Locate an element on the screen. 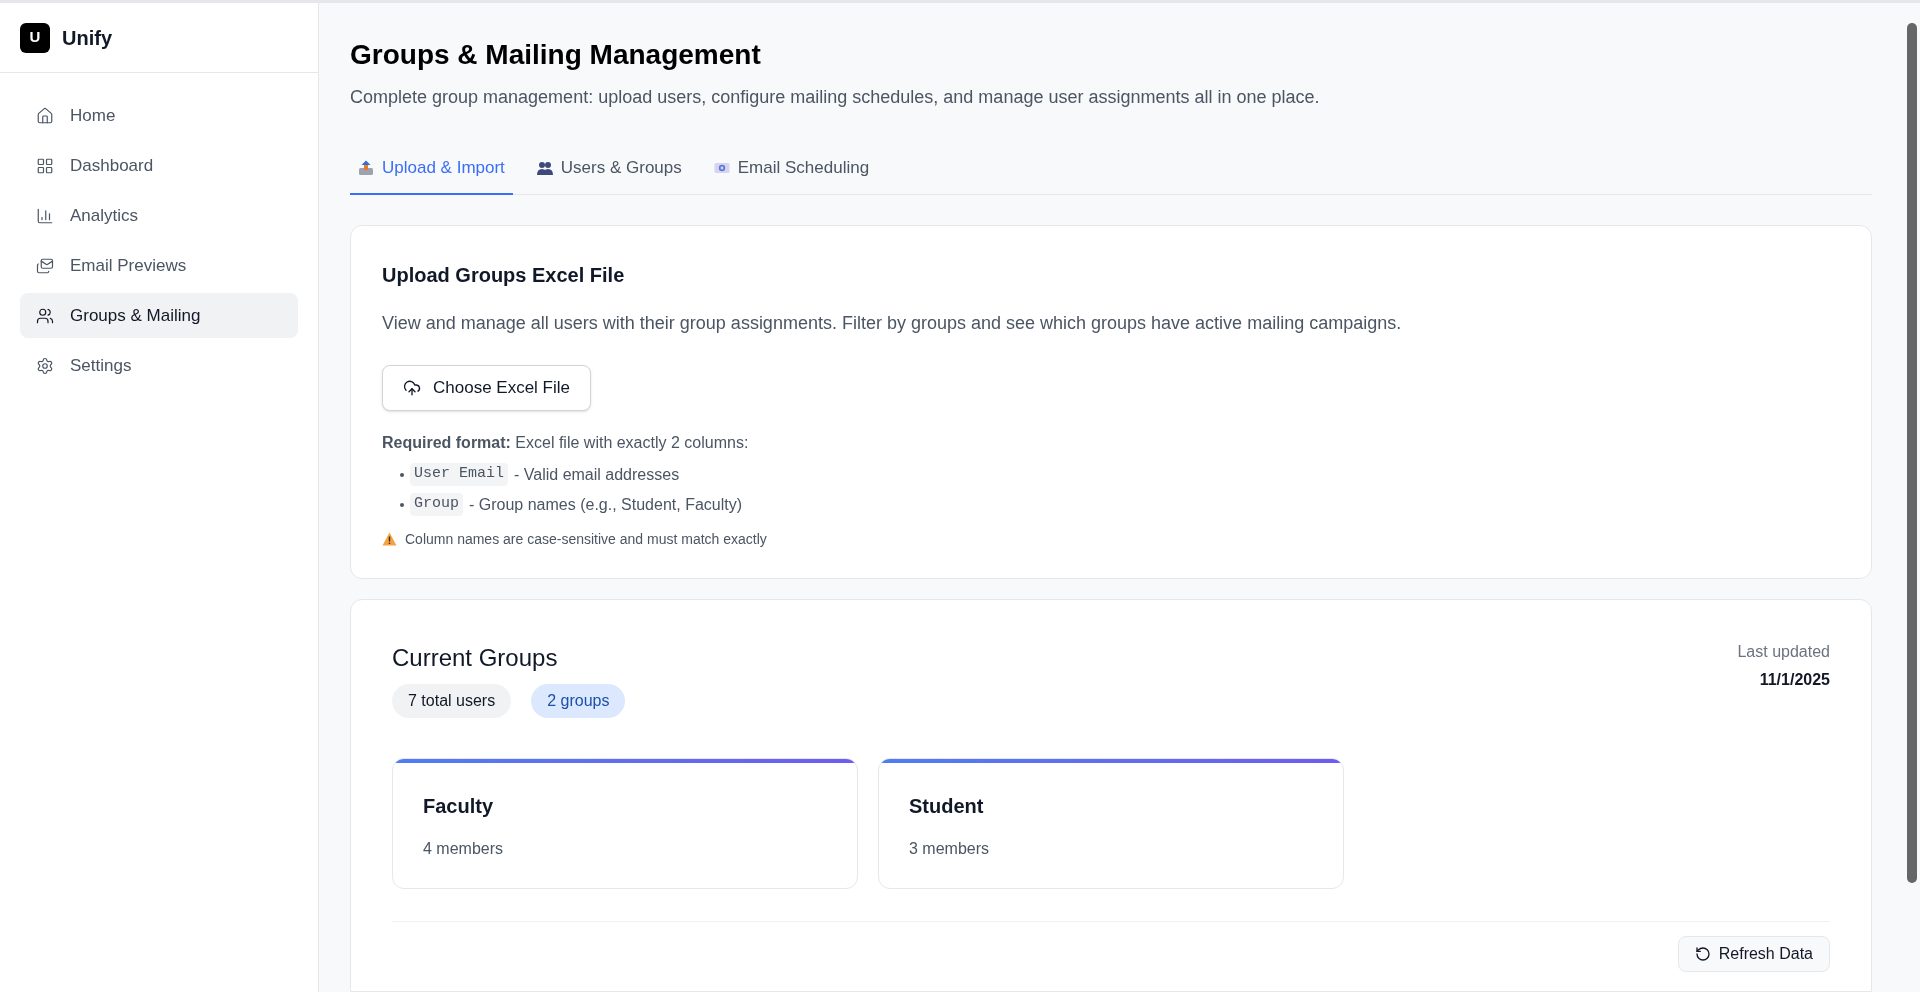  bar-chart-icon is located at coordinates (45, 215).